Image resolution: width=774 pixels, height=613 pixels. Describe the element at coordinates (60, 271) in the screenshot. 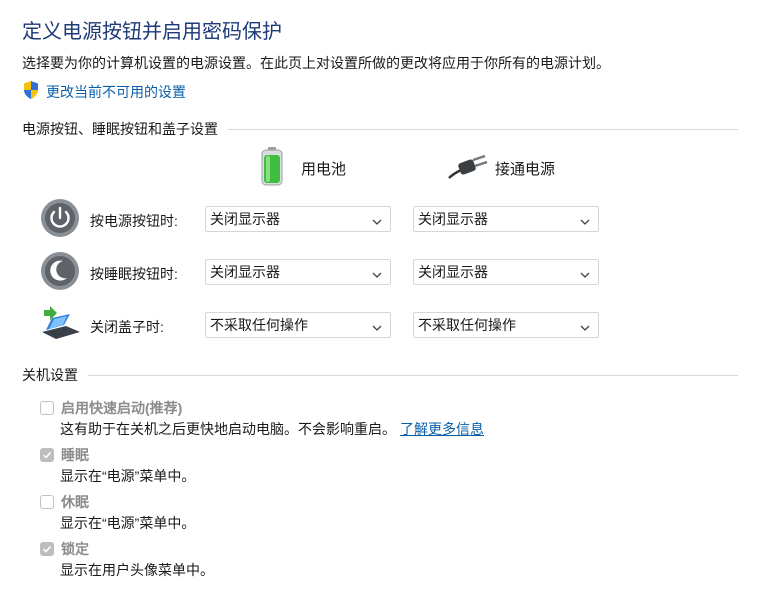

I see `sleep-button-icon` at that location.